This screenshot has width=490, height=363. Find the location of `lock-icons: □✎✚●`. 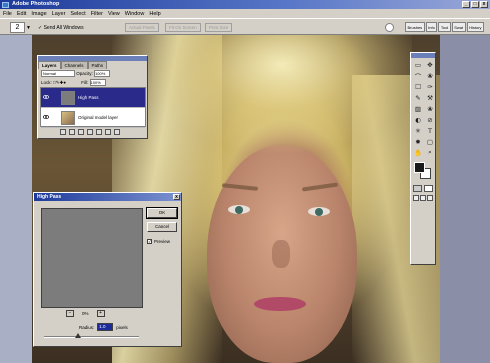

lock-icons: □✎✚● is located at coordinates (59, 82).